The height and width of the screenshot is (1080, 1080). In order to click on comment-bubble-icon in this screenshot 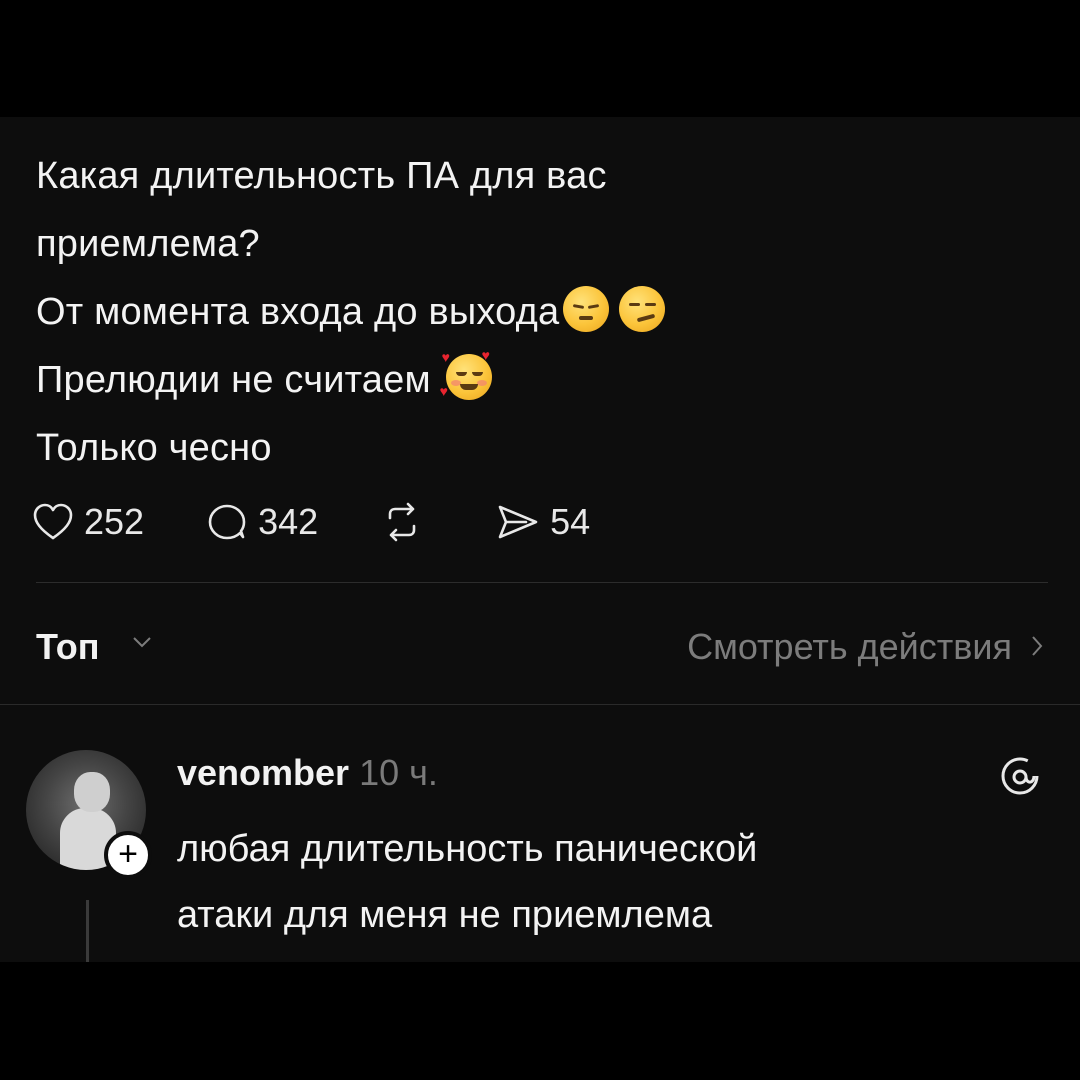, I will do `click(227, 522)`.